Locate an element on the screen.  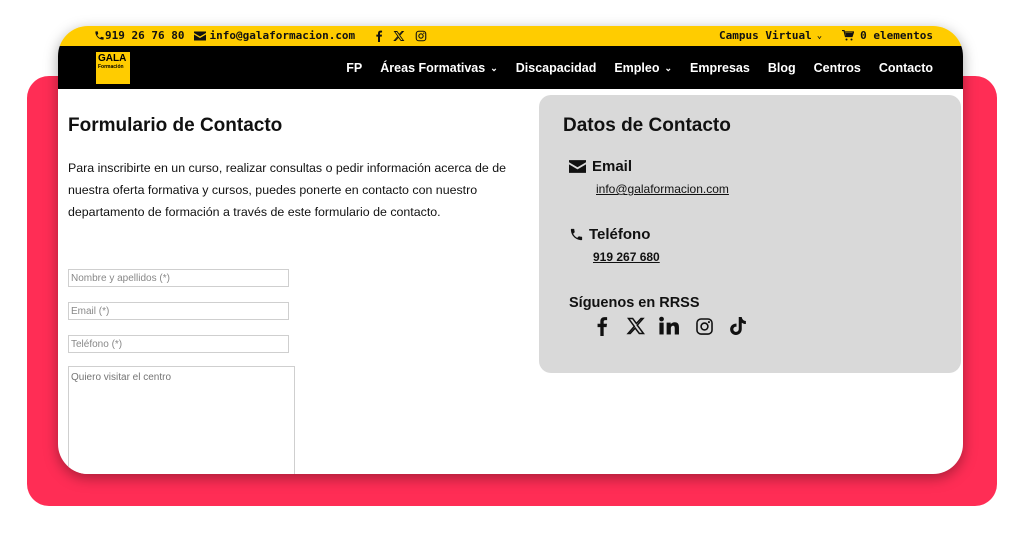
nav-item-contacto: Contacto is located at coordinates (906, 68).